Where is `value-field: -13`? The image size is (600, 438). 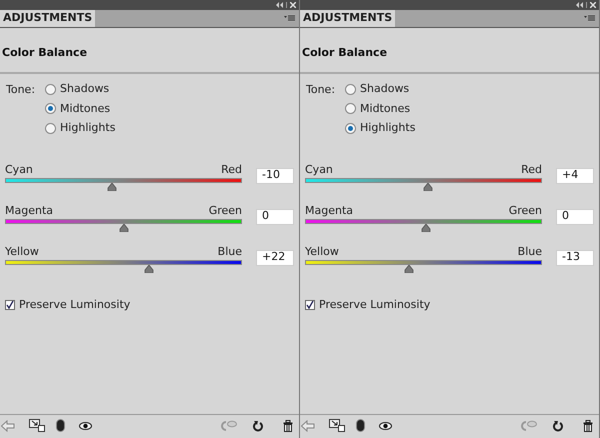 value-field: -13 is located at coordinates (575, 258).